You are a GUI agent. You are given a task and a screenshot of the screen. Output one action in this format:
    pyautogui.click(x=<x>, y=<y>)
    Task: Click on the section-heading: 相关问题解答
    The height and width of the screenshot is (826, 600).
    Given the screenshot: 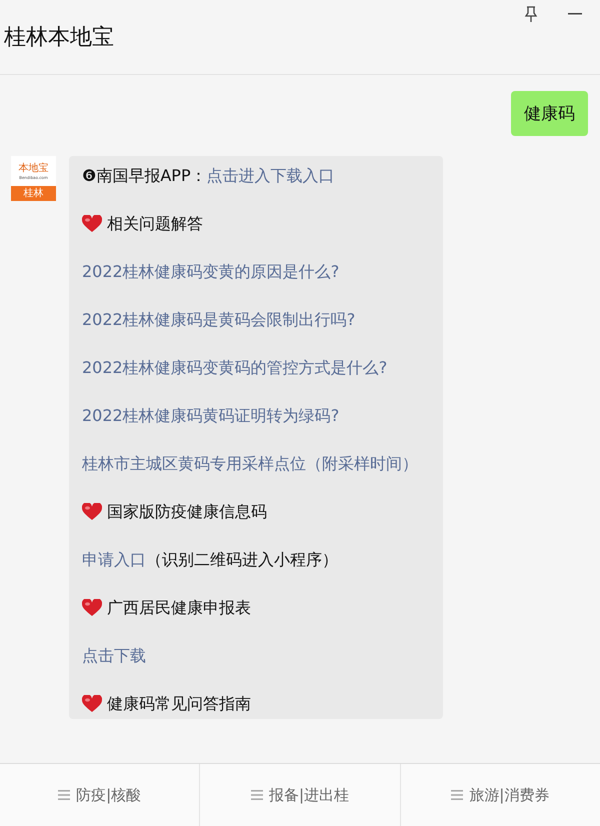 What is the action you would take?
    pyautogui.click(x=155, y=224)
    